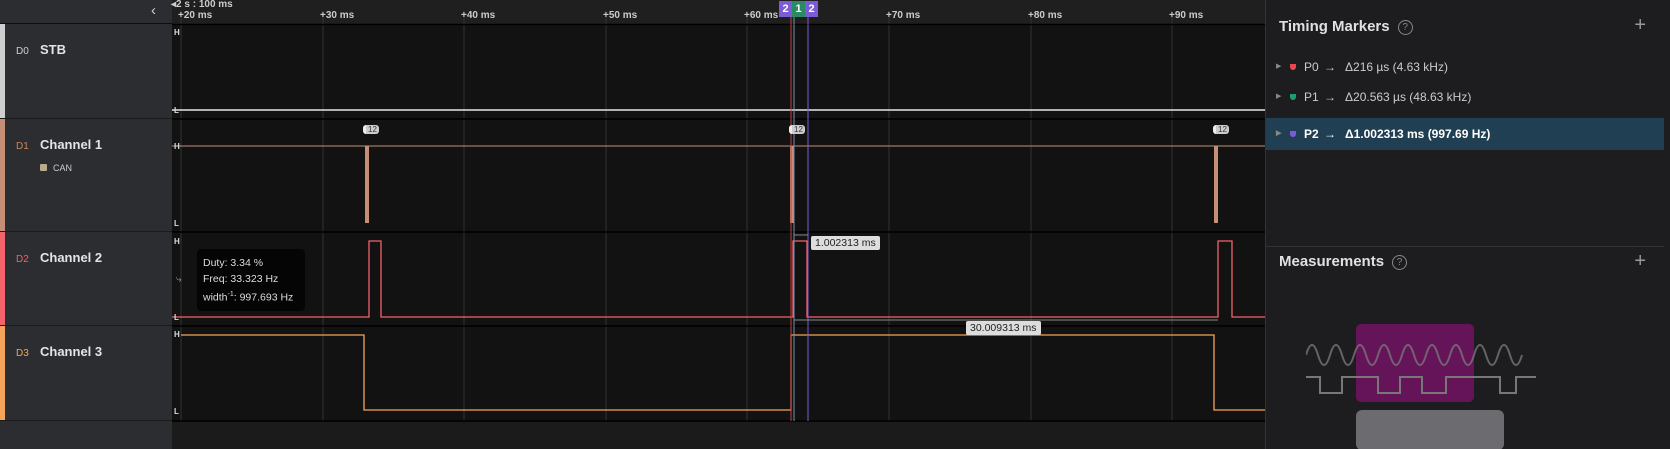  I want to click on ruler-tick: +60 ms, so click(761, 15).